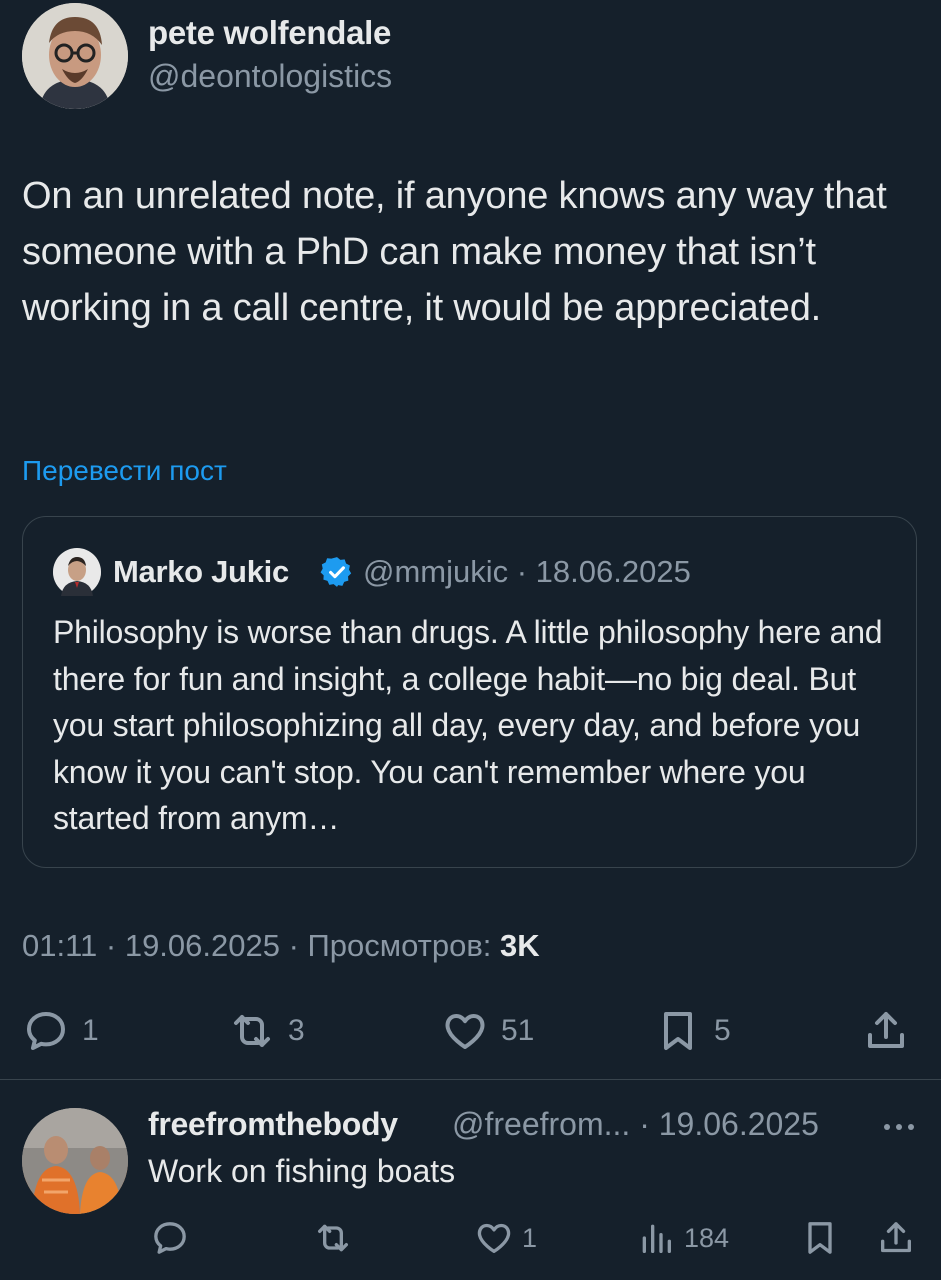 The height and width of the screenshot is (1280, 941). I want to click on quote-avatar-image, so click(77, 572).